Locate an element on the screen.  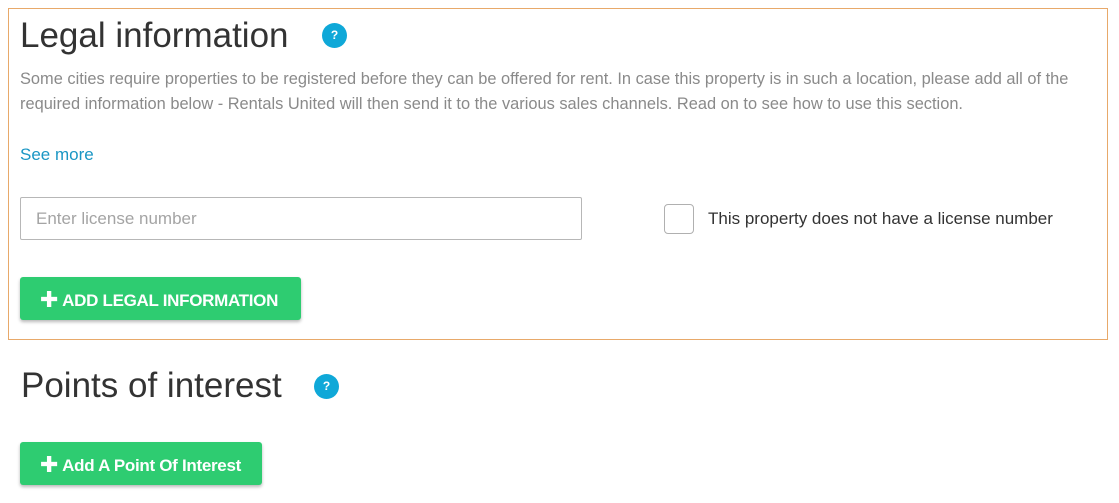
license-number-input is located at coordinates (301, 218).